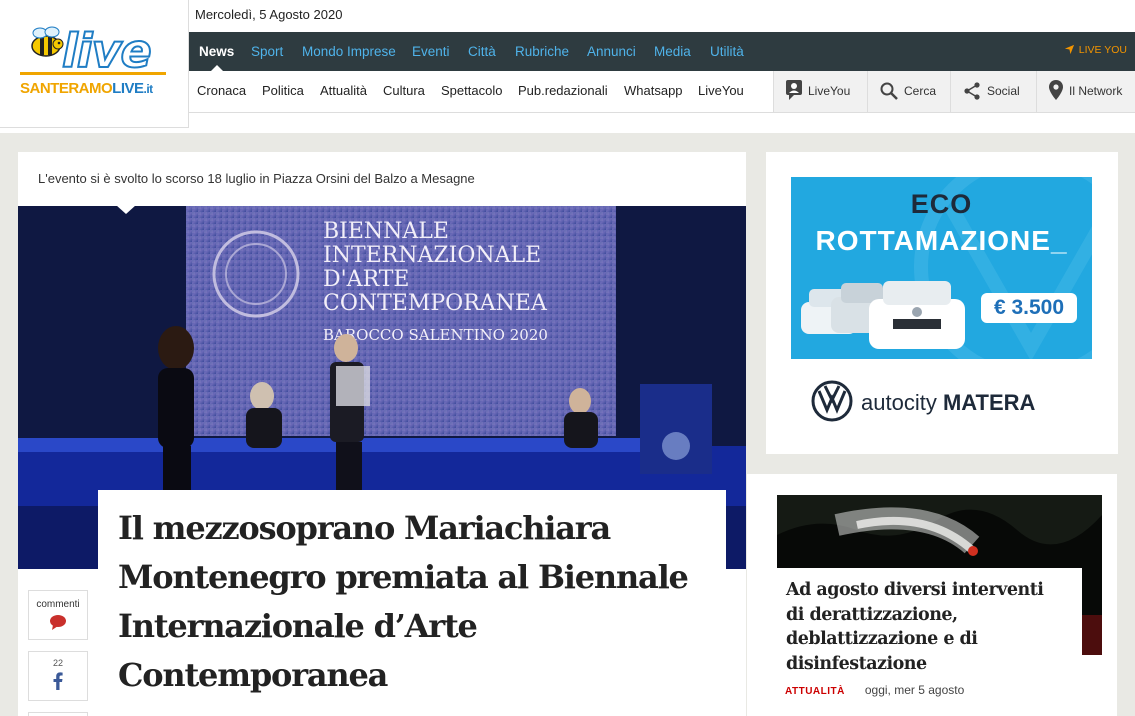  I want to click on comments-label: commenti, so click(58, 604).